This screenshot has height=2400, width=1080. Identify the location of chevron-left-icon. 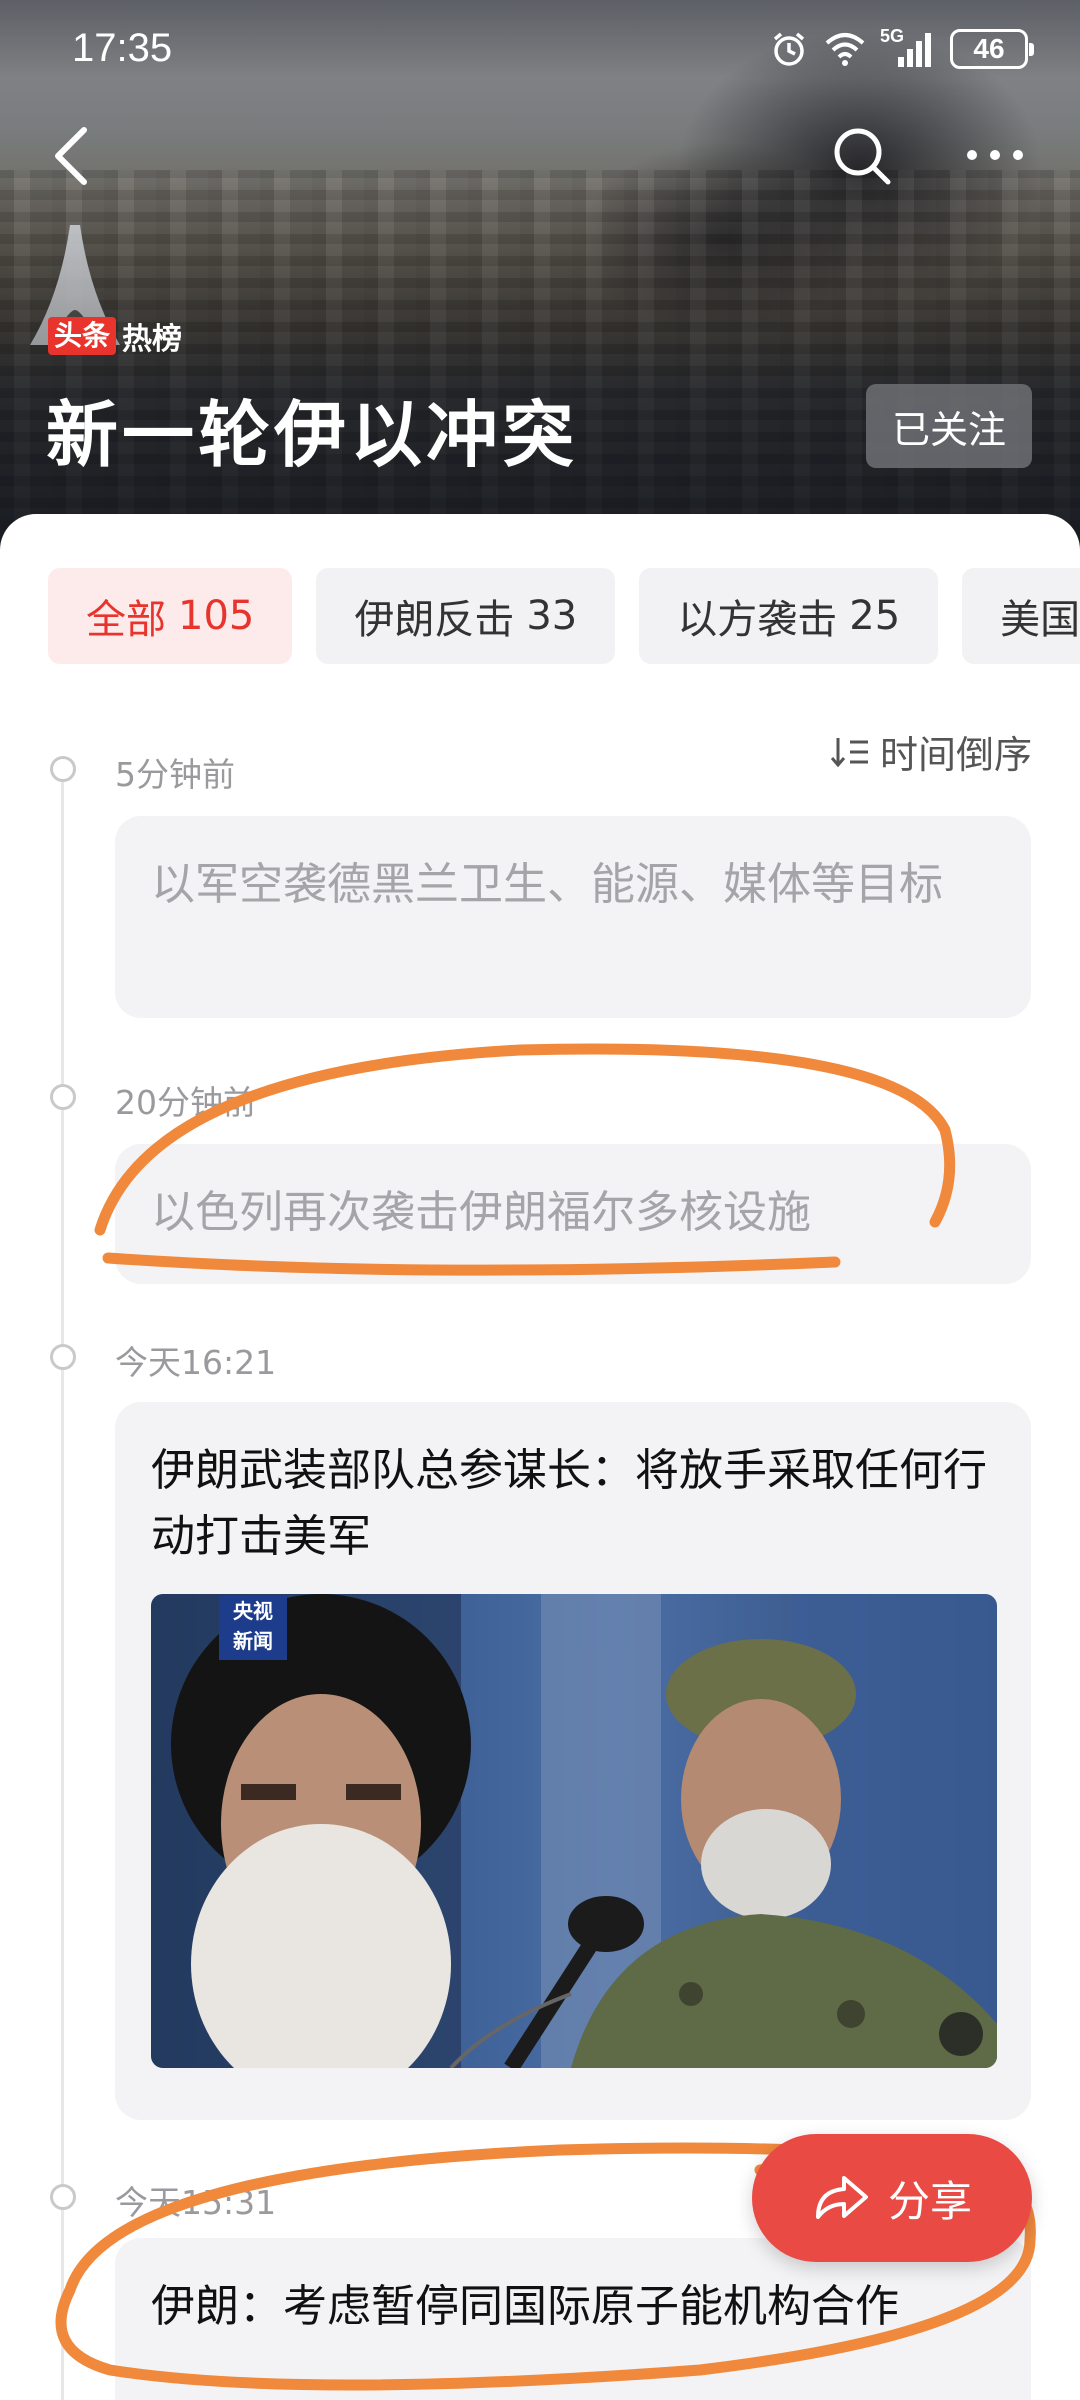
(71, 156).